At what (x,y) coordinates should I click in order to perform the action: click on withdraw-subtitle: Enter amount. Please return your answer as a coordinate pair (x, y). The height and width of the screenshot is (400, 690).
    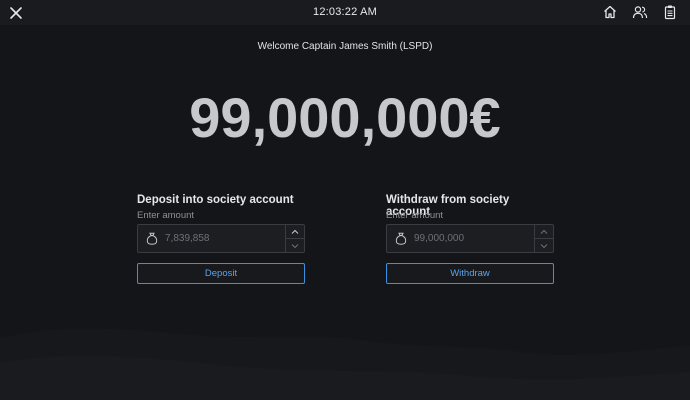
    Looking at the image, I should click on (415, 215).